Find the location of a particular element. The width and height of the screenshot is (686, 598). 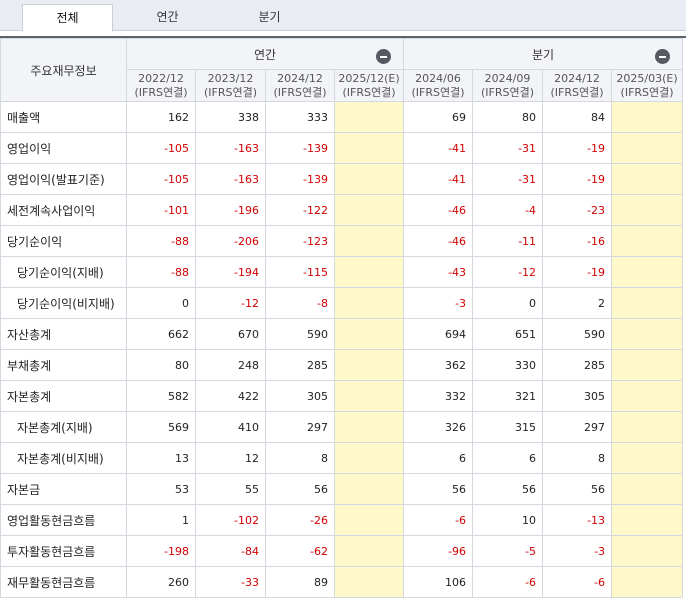

row-header: 영업이익 is located at coordinates (63, 148).